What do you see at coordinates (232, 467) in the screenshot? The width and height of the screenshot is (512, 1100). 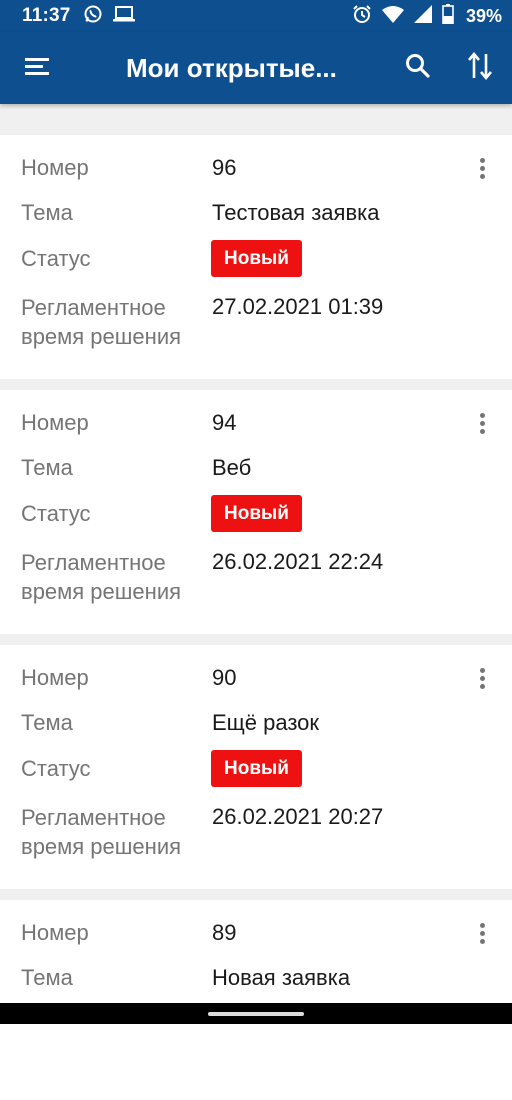 I see `theme-value: Веб` at bounding box center [232, 467].